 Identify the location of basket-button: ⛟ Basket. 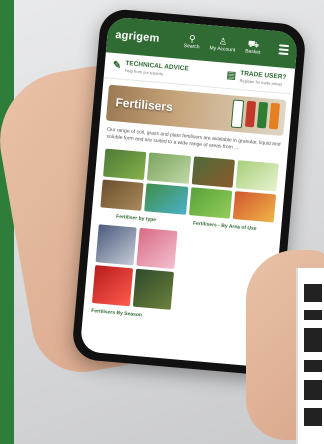
(253, 47).